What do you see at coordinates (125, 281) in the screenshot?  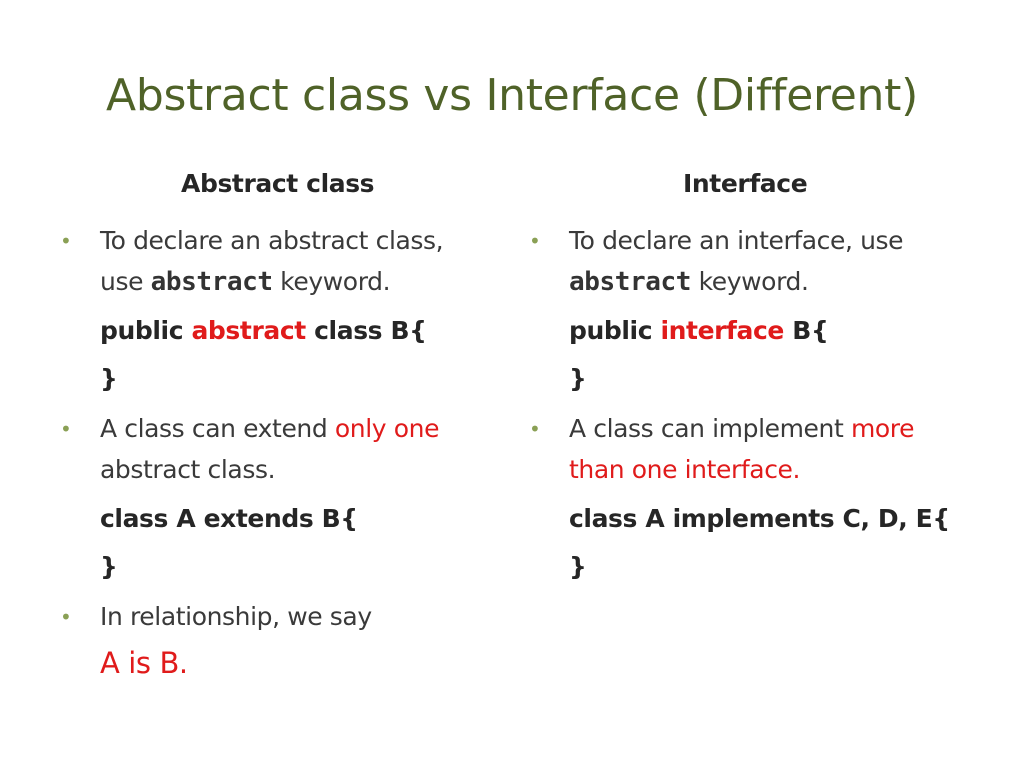 I see `left-bullet1-text: use` at bounding box center [125, 281].